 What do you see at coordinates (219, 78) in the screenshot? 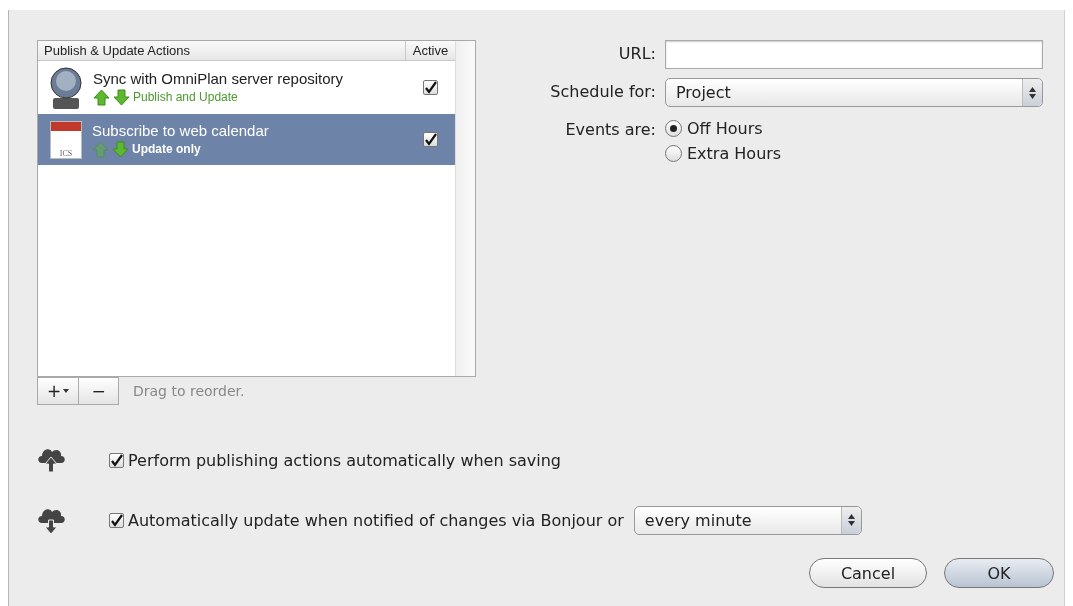
I see `action-title: Sync with OmniPlan server repository` at bounding box center [219, 78].